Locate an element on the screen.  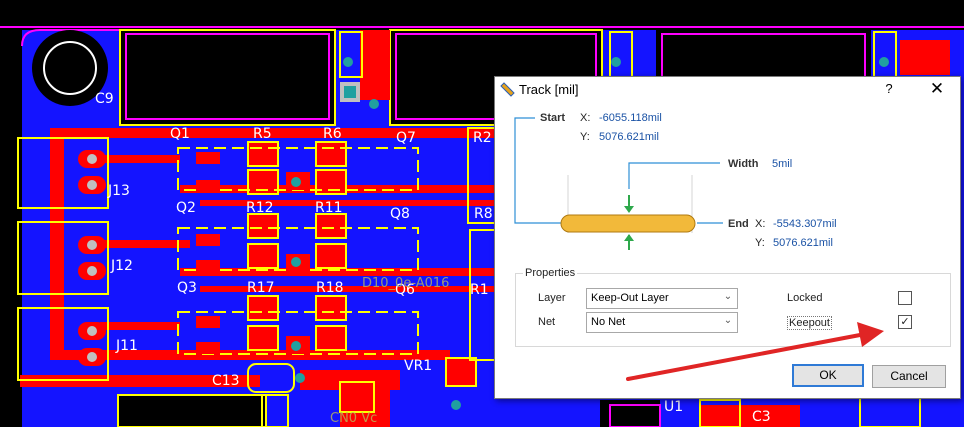
end-x-label: X: is located at coordinates (760, 224).